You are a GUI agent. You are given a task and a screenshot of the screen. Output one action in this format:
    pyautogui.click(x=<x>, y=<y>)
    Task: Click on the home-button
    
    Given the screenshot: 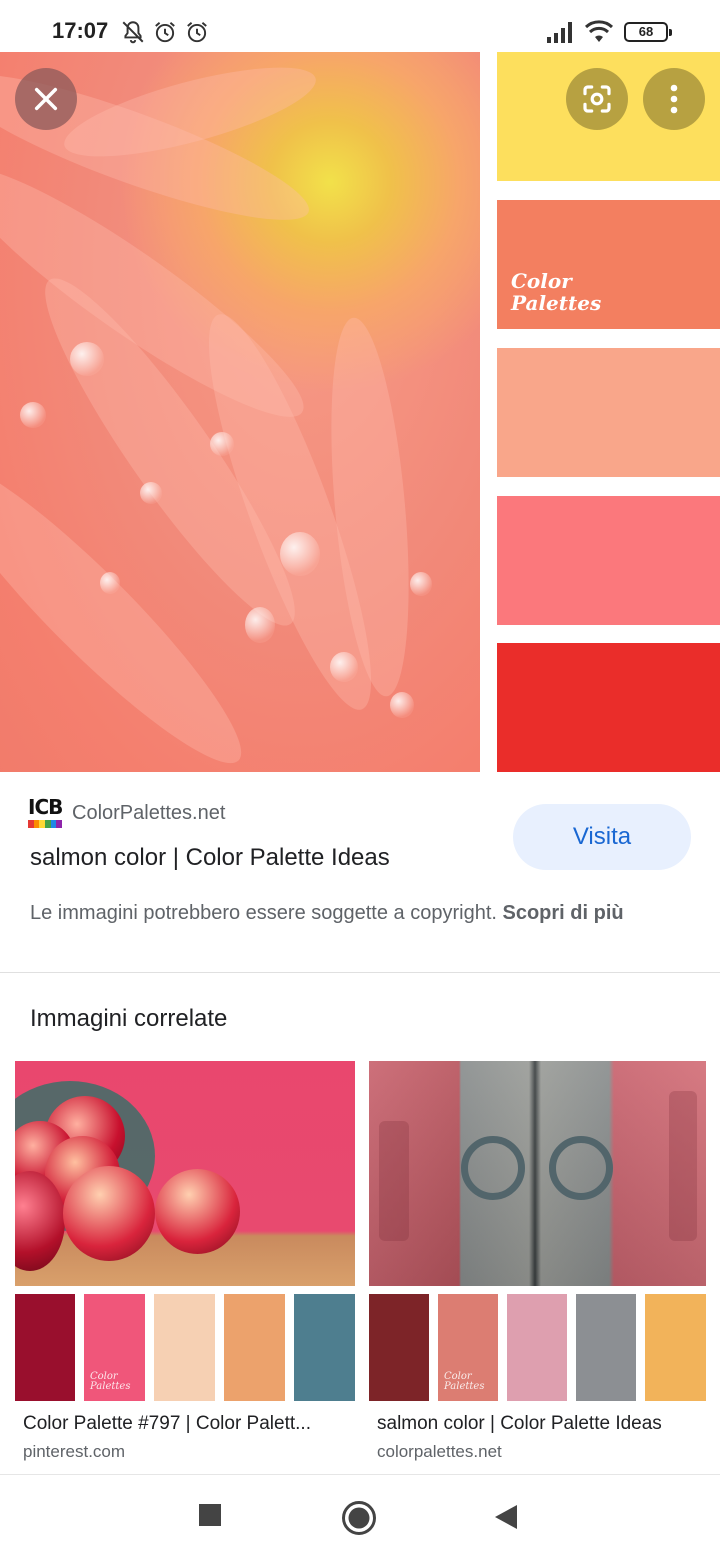 What is the action you would take?
    pyautogui.click(x=359, y=1518)
    